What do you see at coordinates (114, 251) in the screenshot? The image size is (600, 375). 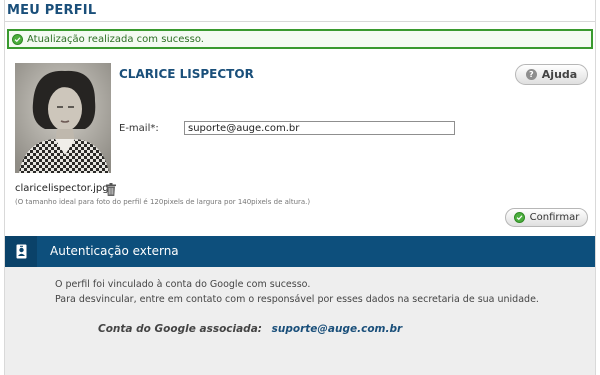 I see `external-auth-title: Autenticação externa` at bounding box center [114, 251].